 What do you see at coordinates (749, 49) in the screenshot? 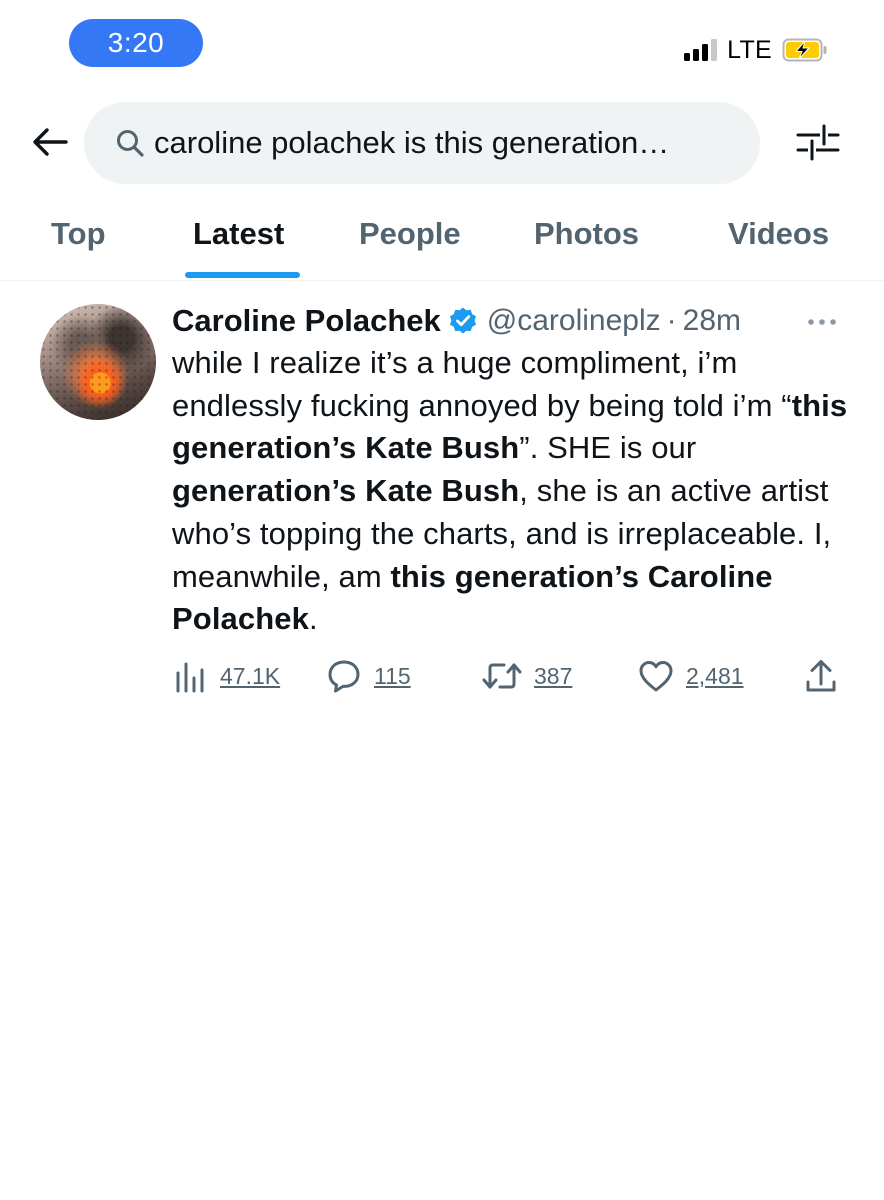
I see `network-type: LTE` at bounding box center [749, 49].